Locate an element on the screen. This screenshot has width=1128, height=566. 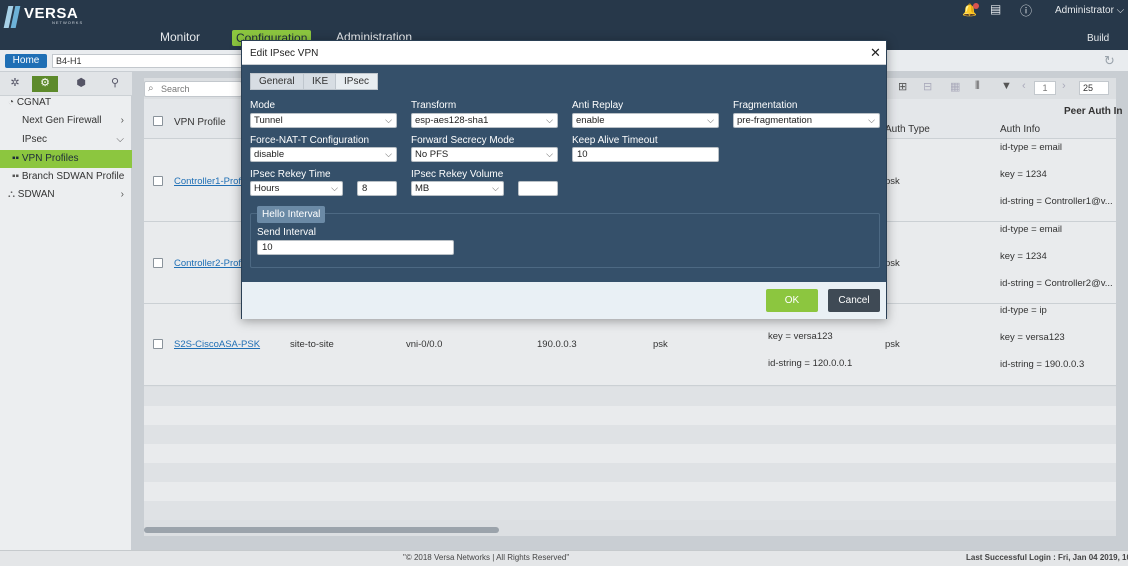
others-icon: ⚲ is located at coordinates (115, 84).